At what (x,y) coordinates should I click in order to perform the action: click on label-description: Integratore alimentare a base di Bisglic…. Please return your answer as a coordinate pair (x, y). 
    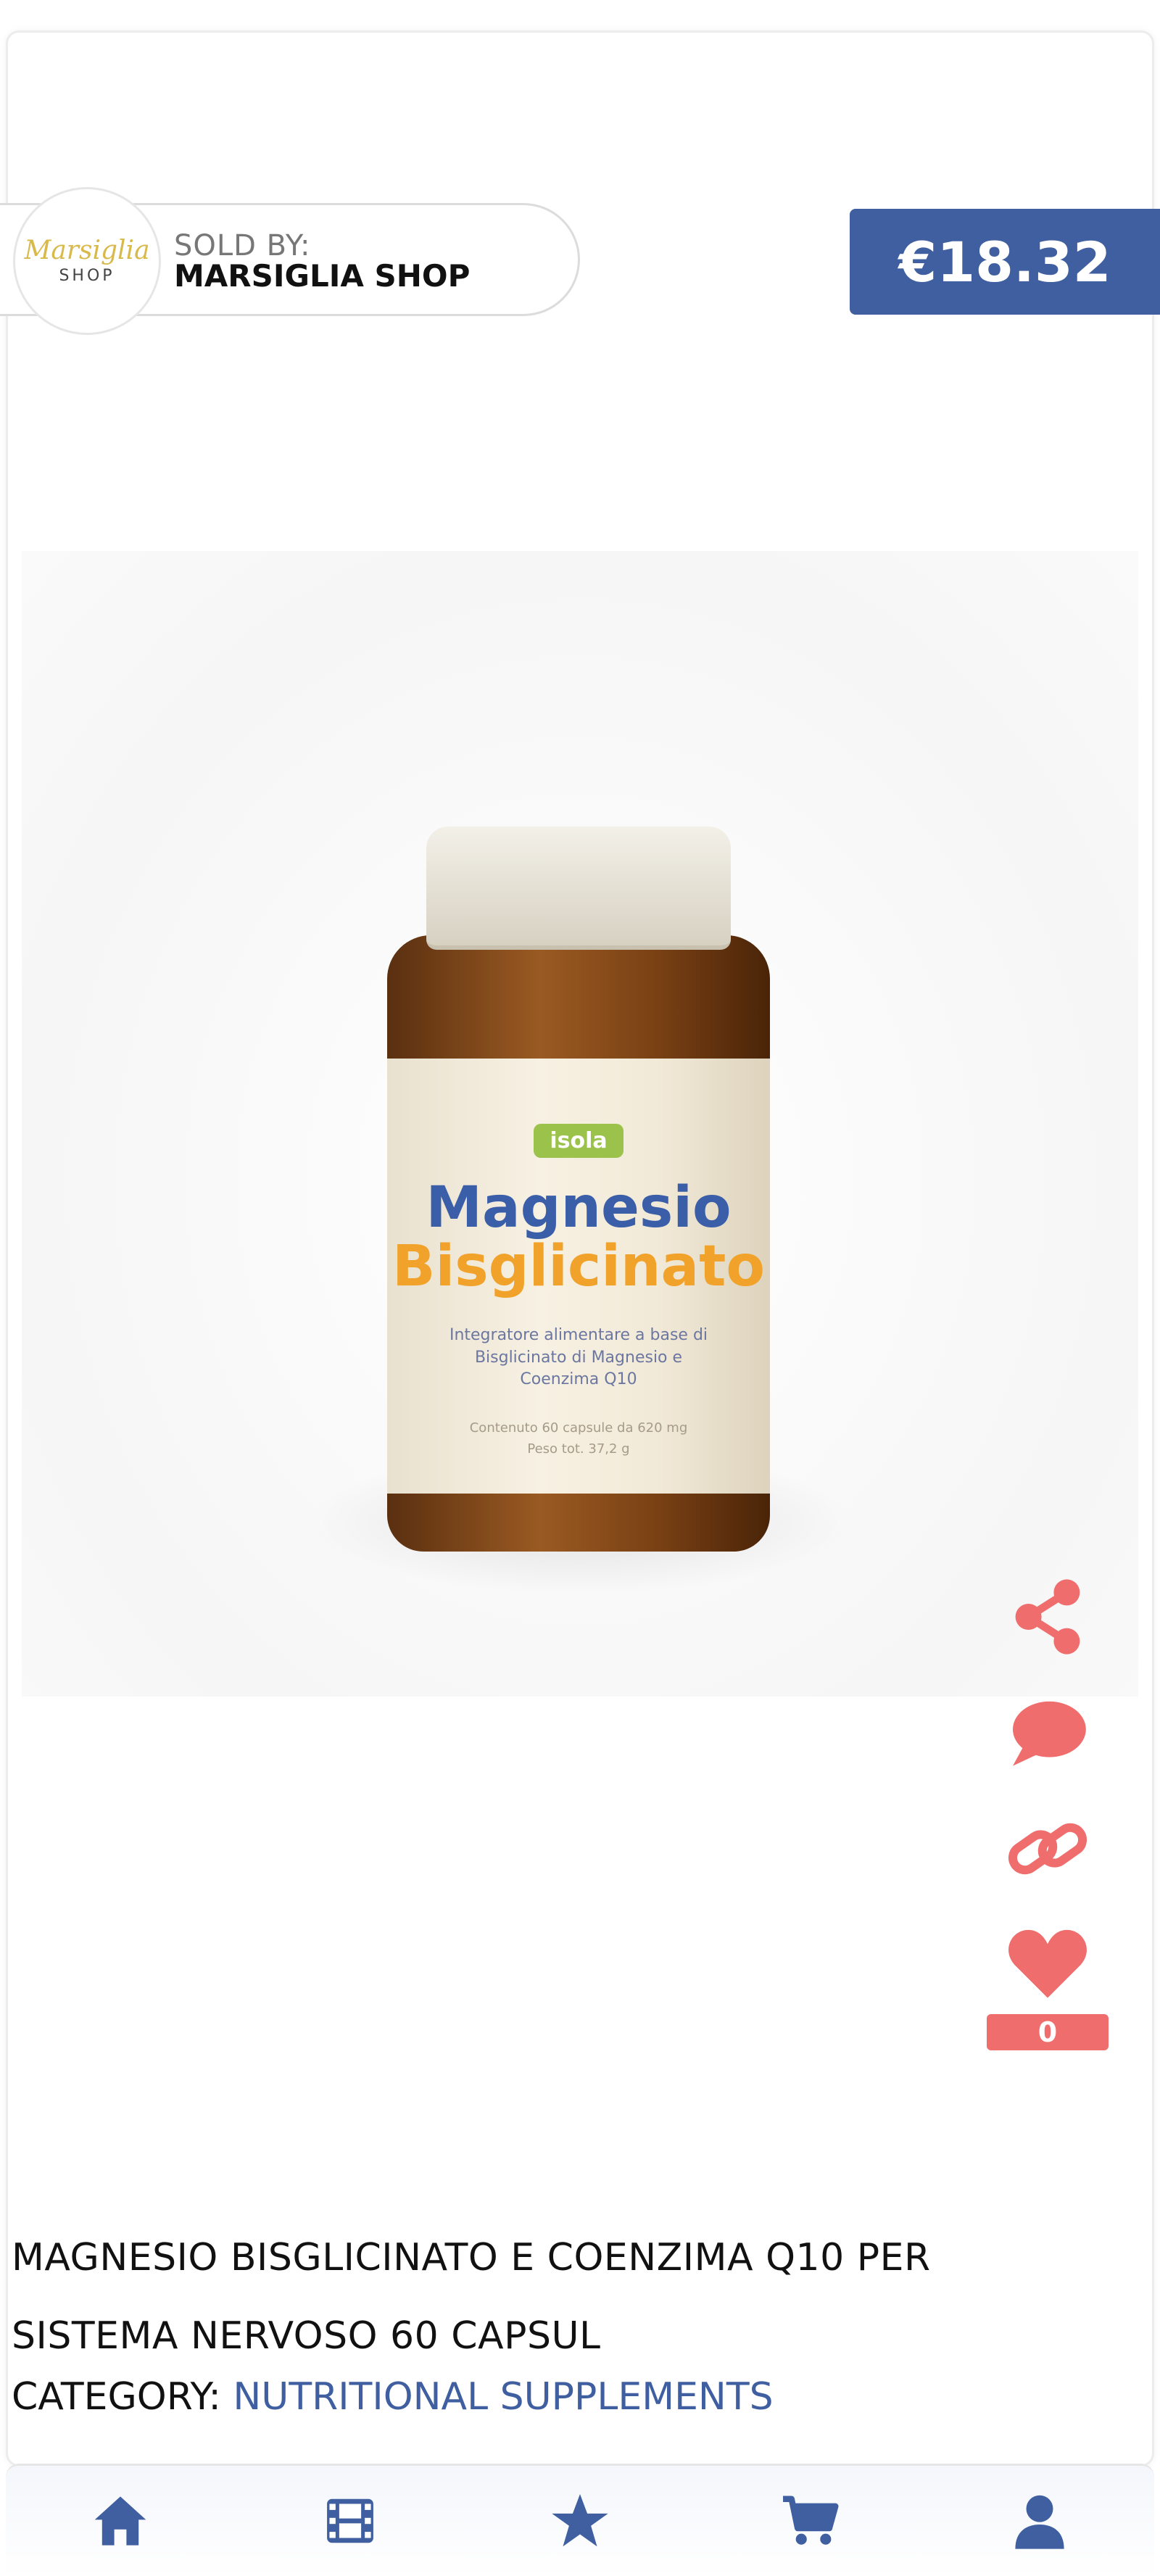
    Looking at the image, I should click on (578, 1357).